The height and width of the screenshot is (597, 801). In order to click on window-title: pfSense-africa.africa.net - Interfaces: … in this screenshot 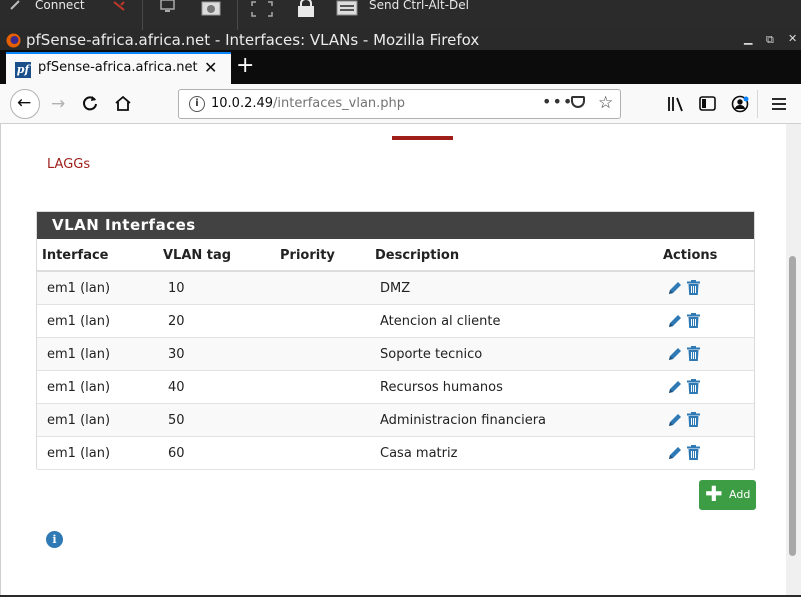, I will do `click(253, 40)`.